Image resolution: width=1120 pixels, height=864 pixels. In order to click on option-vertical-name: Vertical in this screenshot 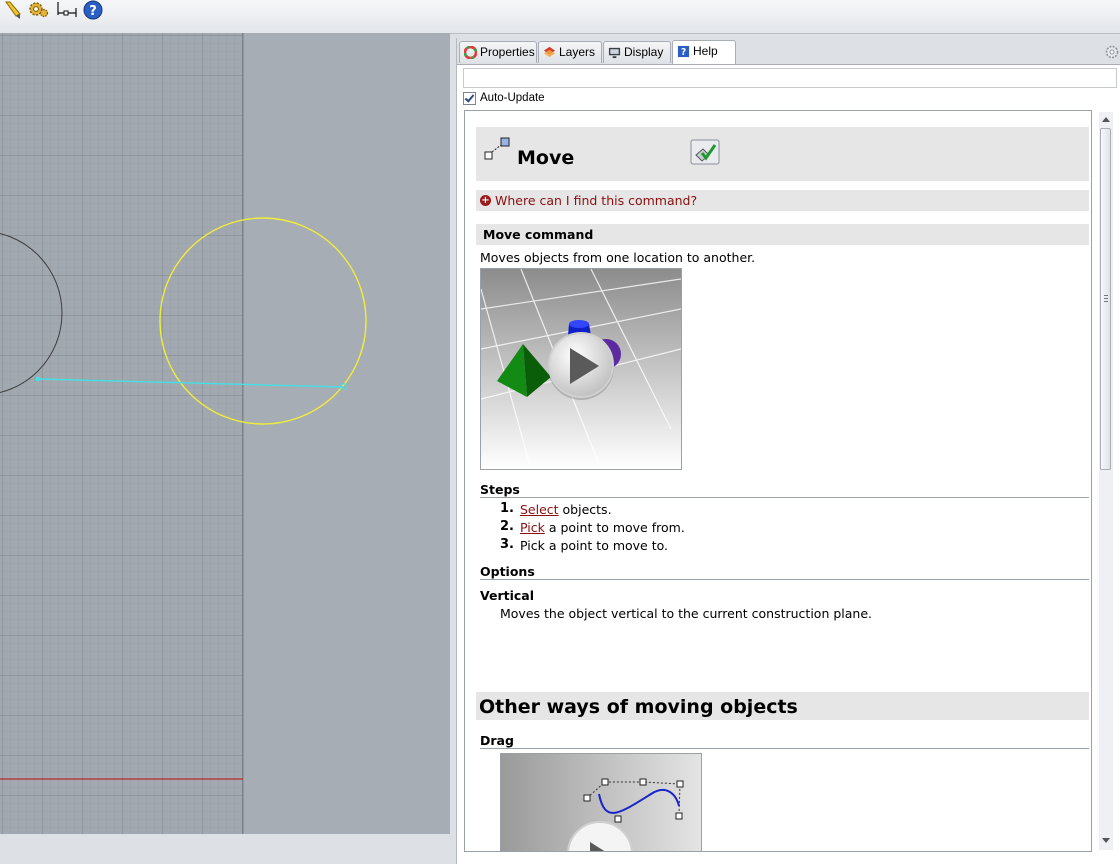, I will do `click(507, 595)`.